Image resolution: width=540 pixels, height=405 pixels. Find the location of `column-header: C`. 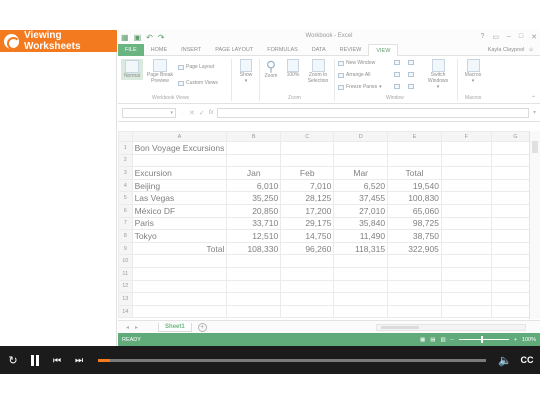

column-header: C is located at coordinates (307, 136).